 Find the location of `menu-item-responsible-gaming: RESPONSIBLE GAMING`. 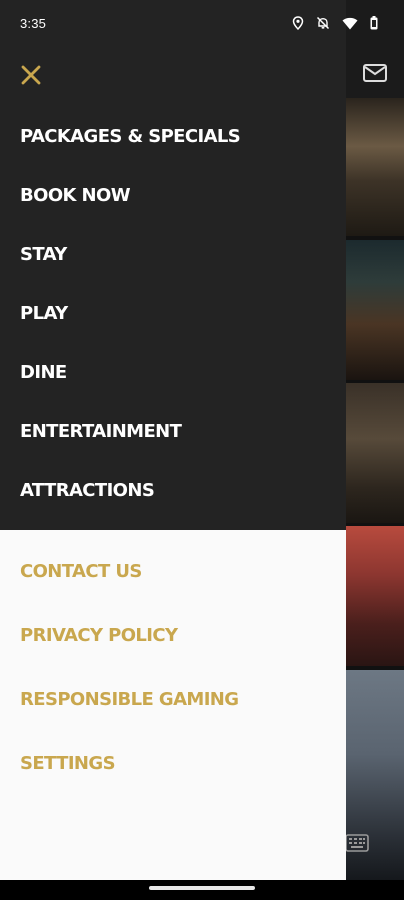

menu-item-responsible-gaming: RESPONSIBLE GAMING is located at coordinates (129, 700).